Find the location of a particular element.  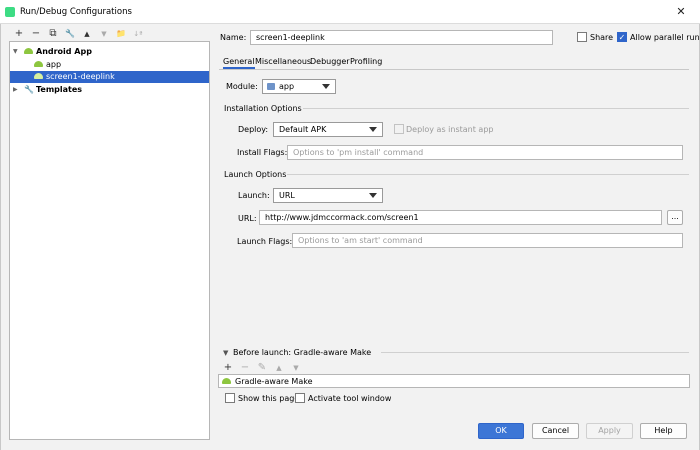

move-task-down-icon: ▼ is located at coordinates (296, 368).